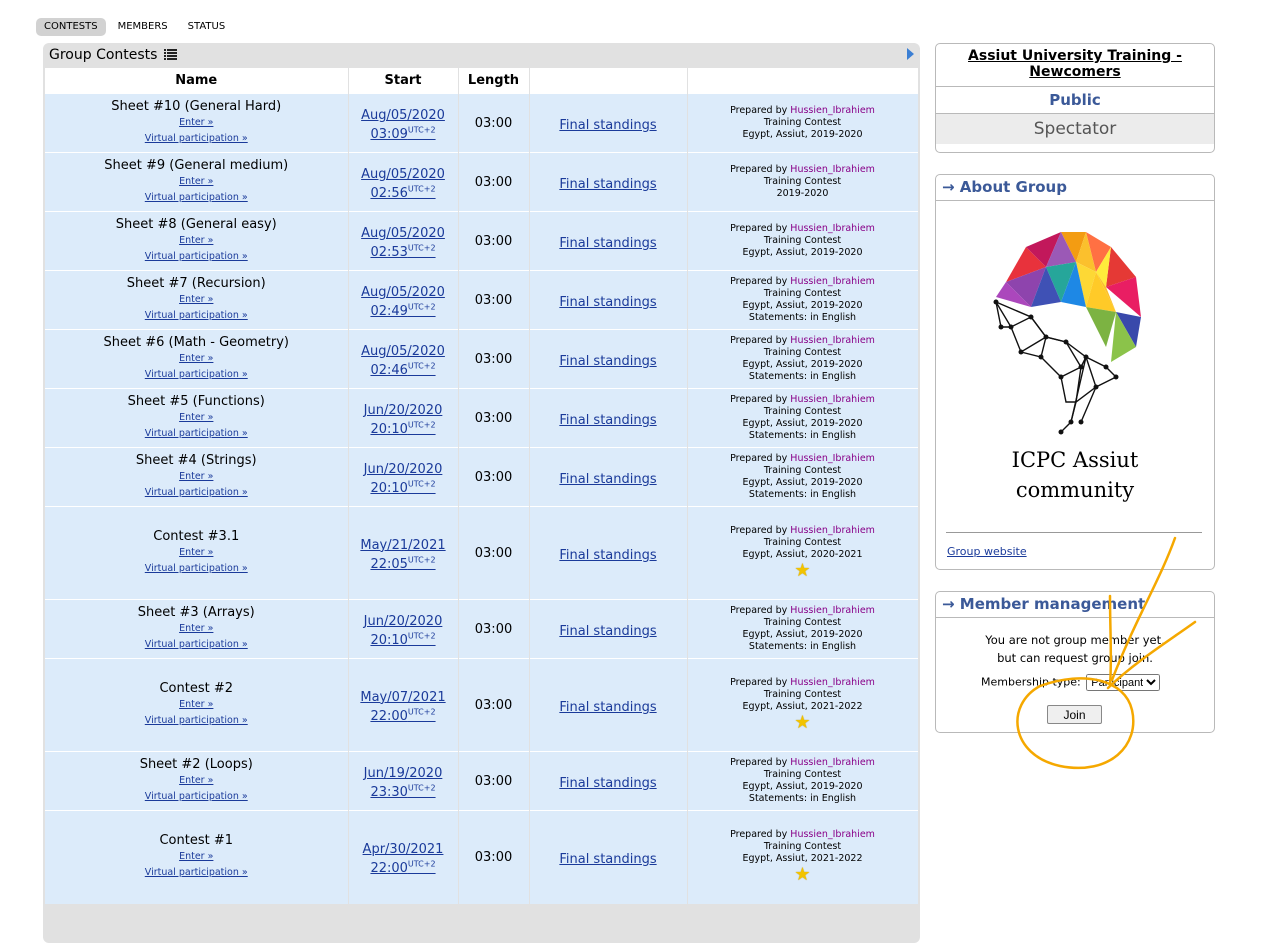 This screenshot has width=1282, height=943. I want to click on list-icon, so click(170, 54).